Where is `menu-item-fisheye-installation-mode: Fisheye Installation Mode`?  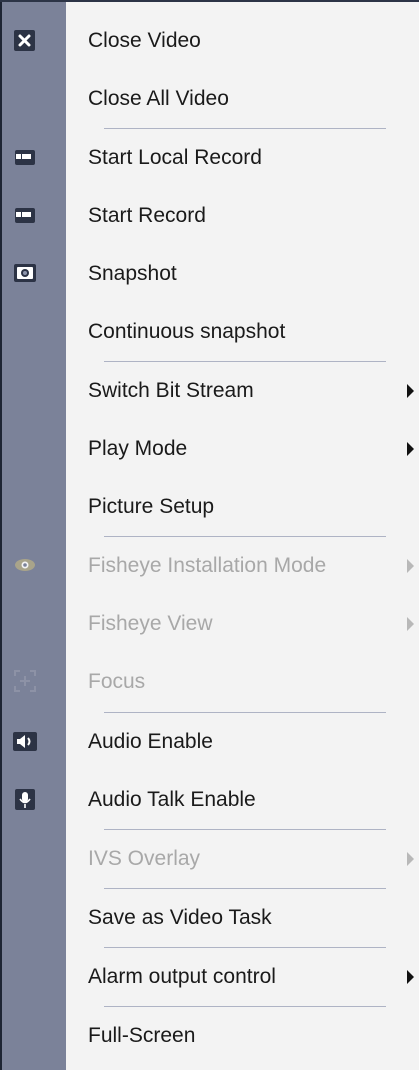 menu-item-fisheye-installation-mode: Fisheye Installation Mode is located at coordinates (209, 567).